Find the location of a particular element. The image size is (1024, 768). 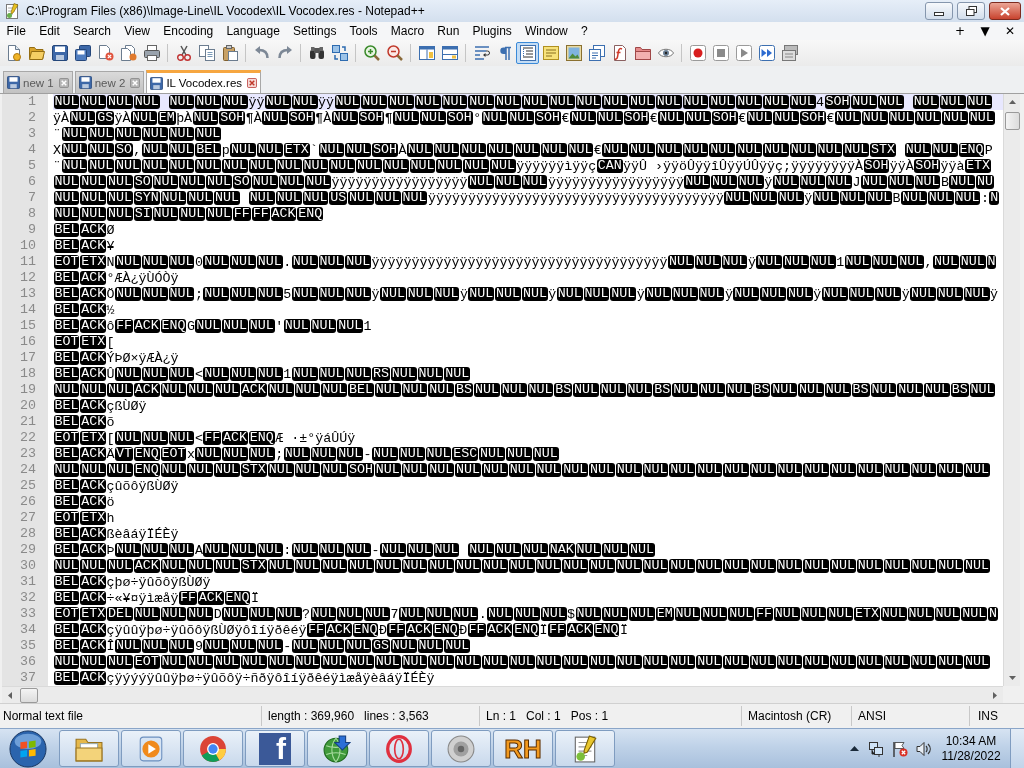

dropdown-button: ▼ is located at coordinates (985, 31).